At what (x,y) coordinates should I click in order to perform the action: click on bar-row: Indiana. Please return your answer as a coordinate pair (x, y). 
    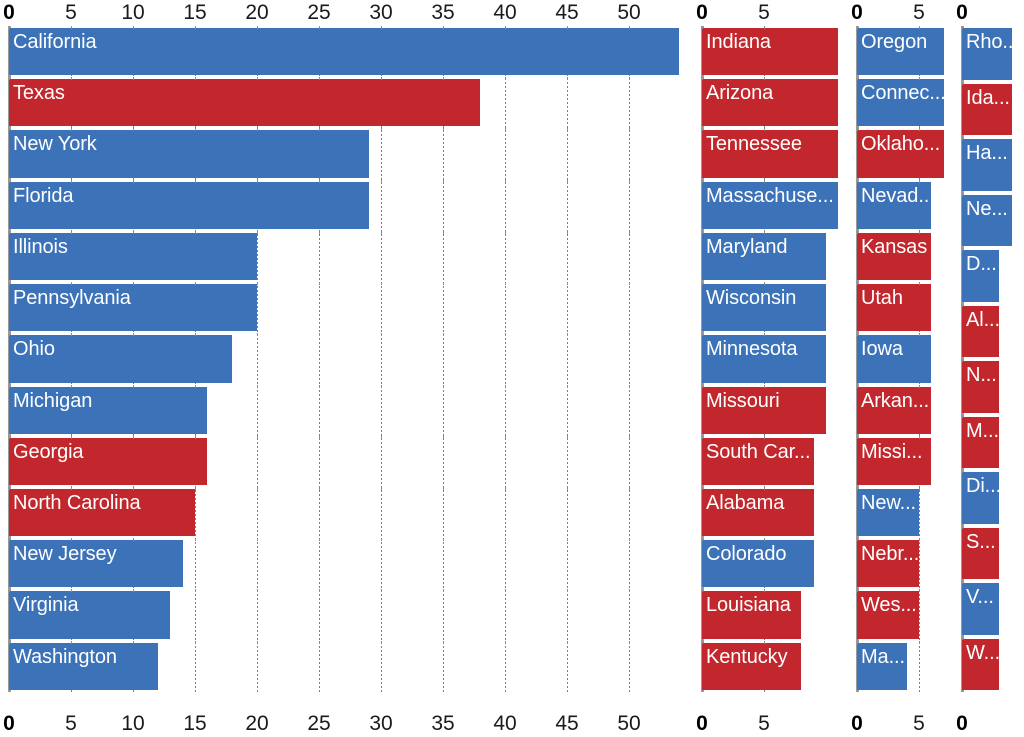
    Looking at the image, I should click on (776, 51).